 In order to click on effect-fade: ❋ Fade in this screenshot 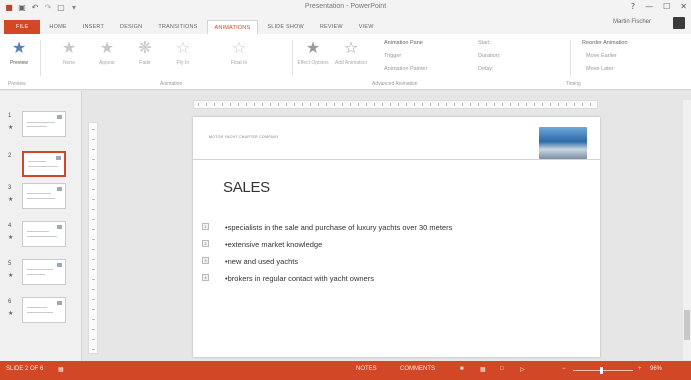, I will do `click(145, 58)`.